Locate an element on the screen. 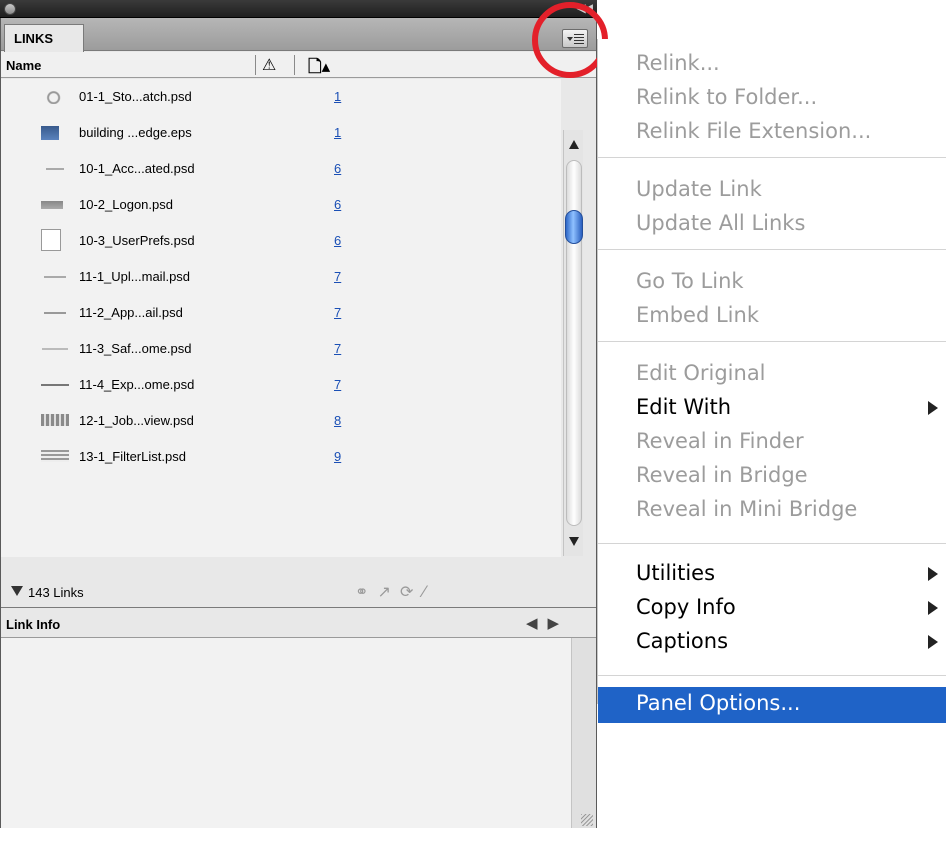 The width and height of the screenshot is (946, 850). menu-item-label: Update All Links is located at coordinates (721, 223).